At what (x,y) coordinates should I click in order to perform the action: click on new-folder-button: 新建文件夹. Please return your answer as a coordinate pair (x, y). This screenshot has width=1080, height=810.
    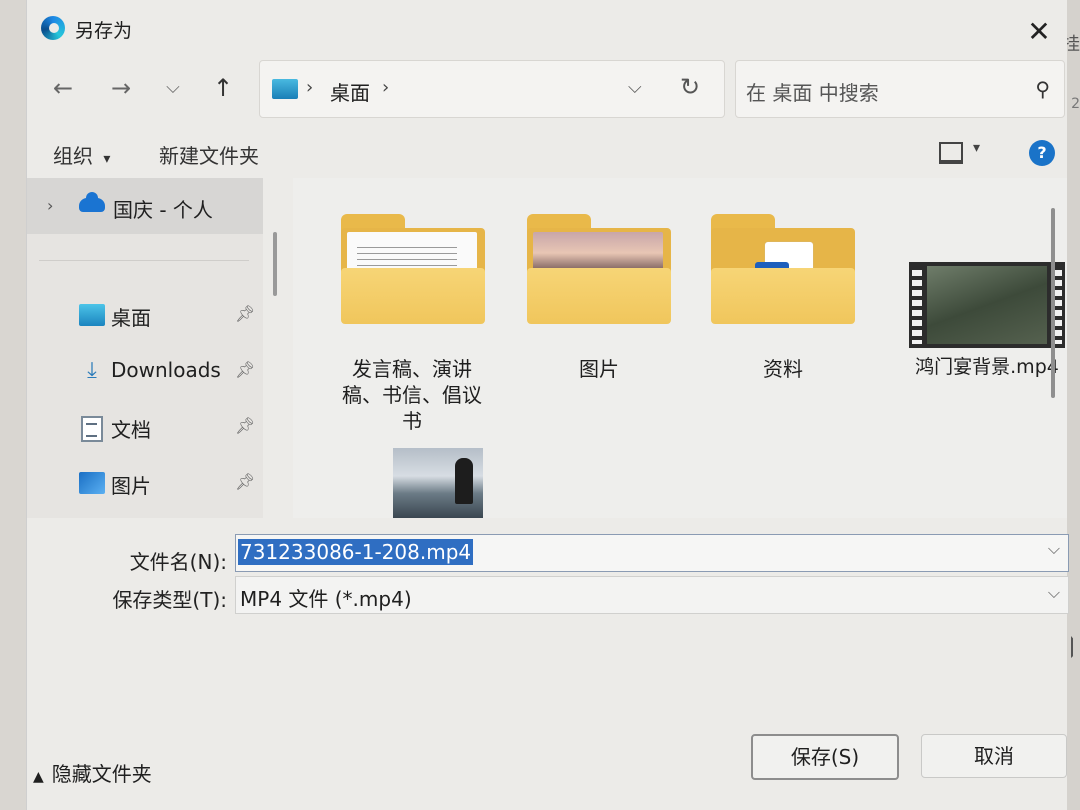
    Looking at the image, I should click on (209, 154).